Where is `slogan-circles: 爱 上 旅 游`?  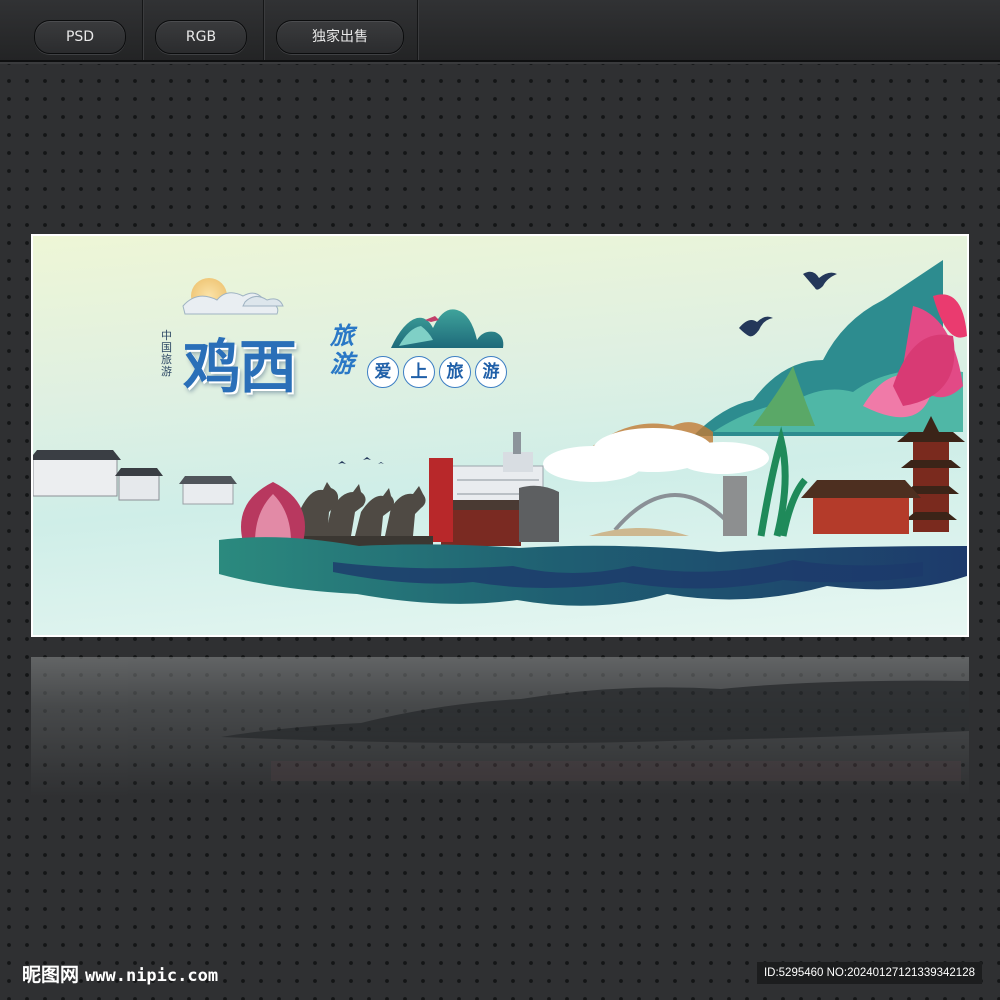
slogan-circles: 爱 上 旅 游 is located at coordinates (437, 372).